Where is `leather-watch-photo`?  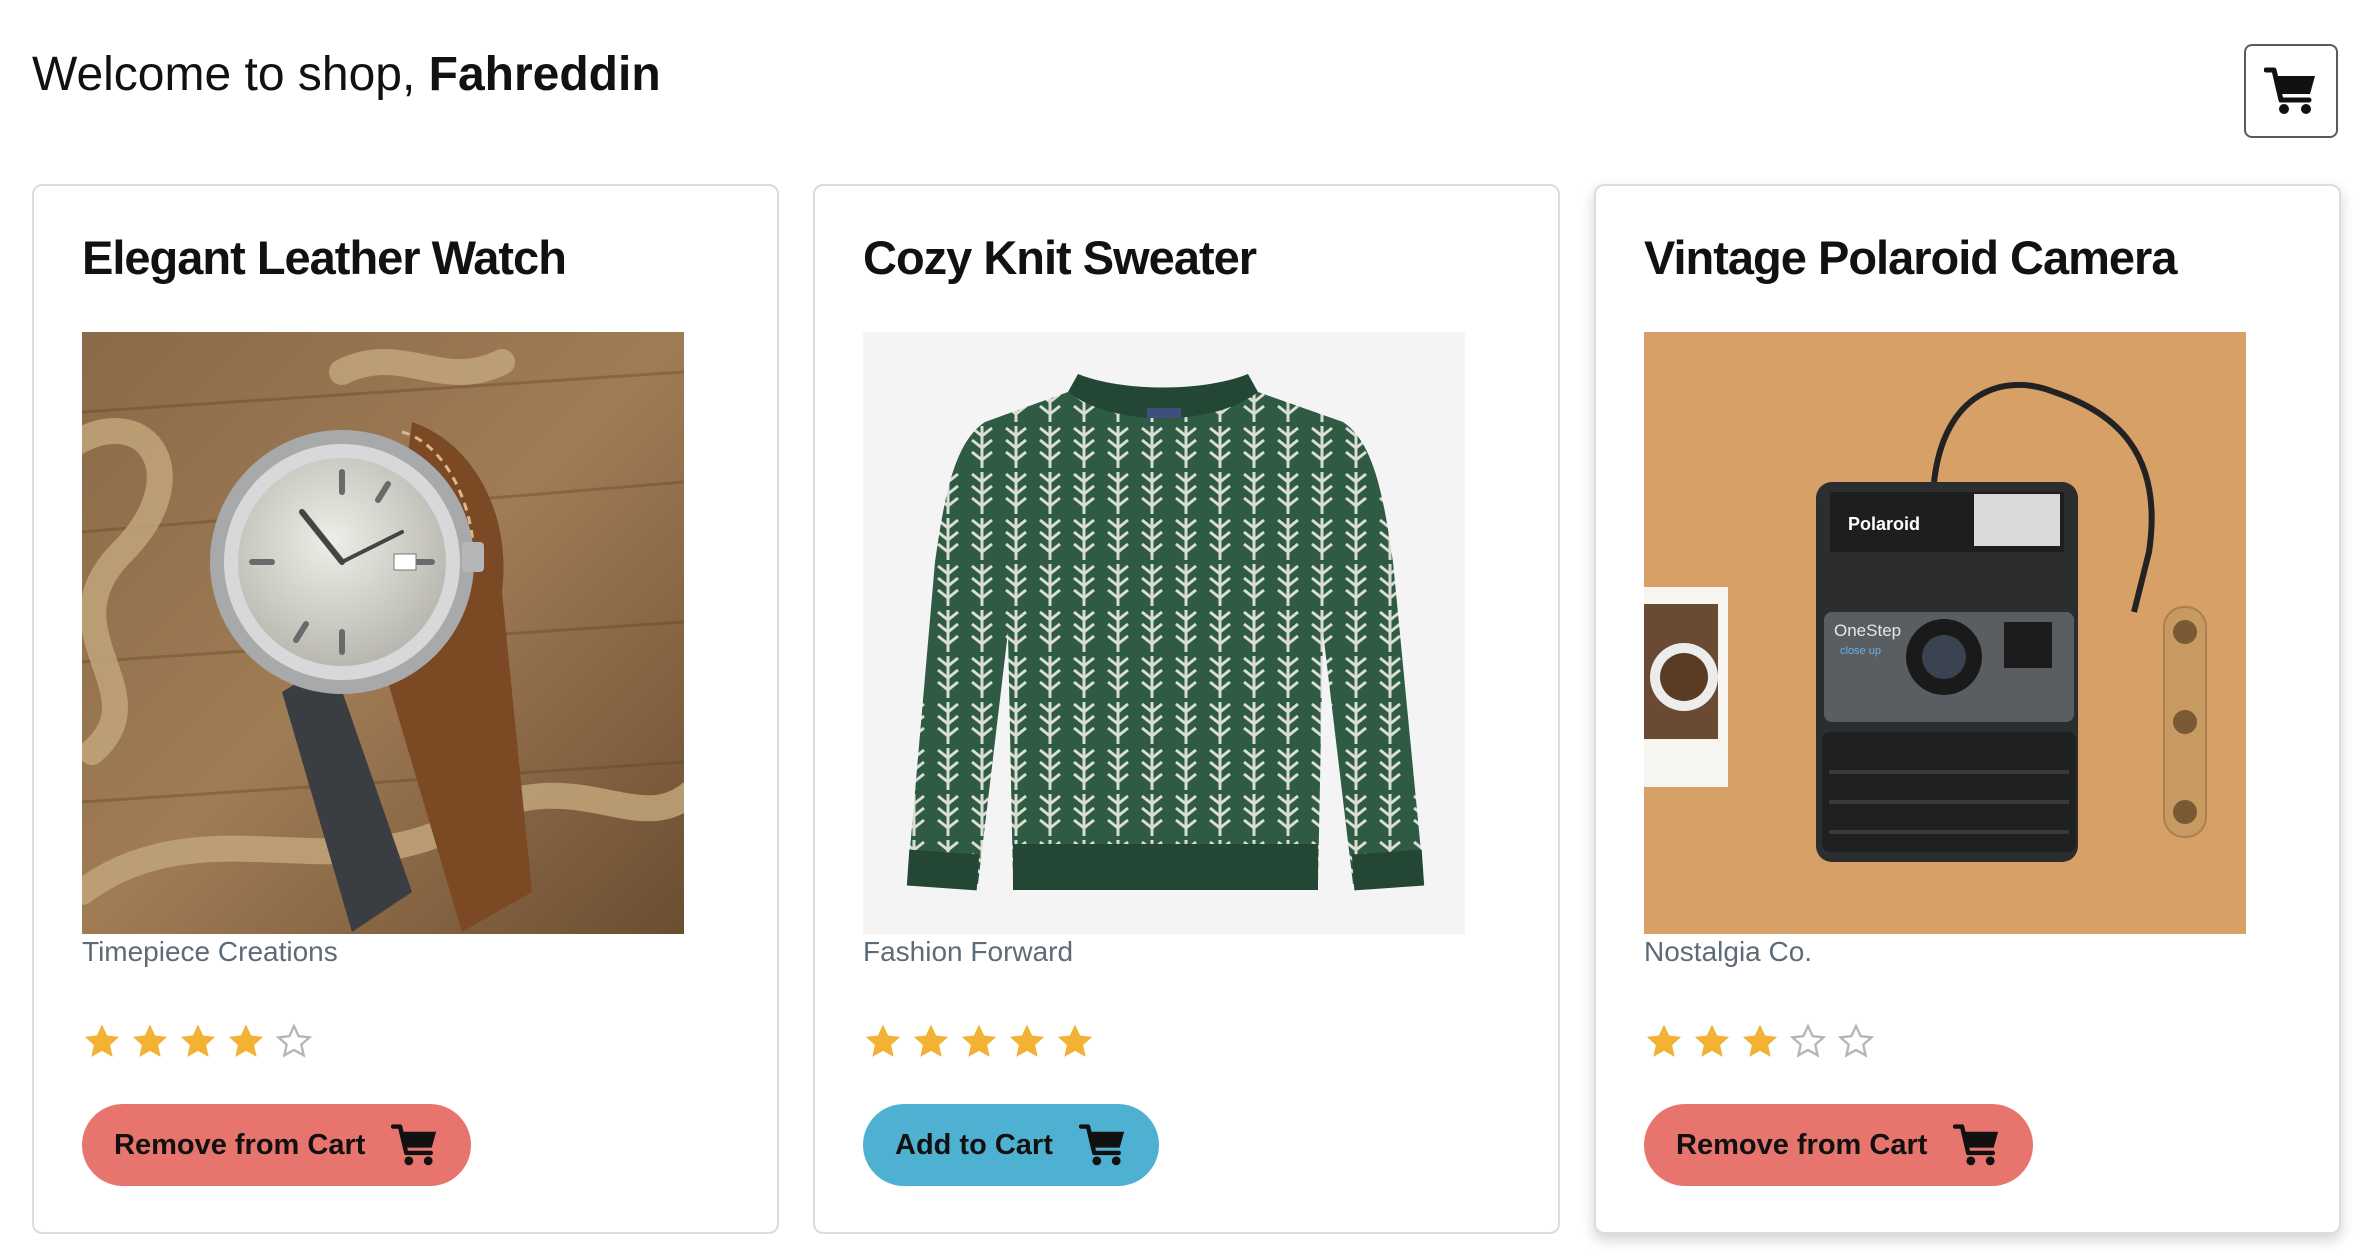 leather-watch-photo is located at coordinates (383, 633).